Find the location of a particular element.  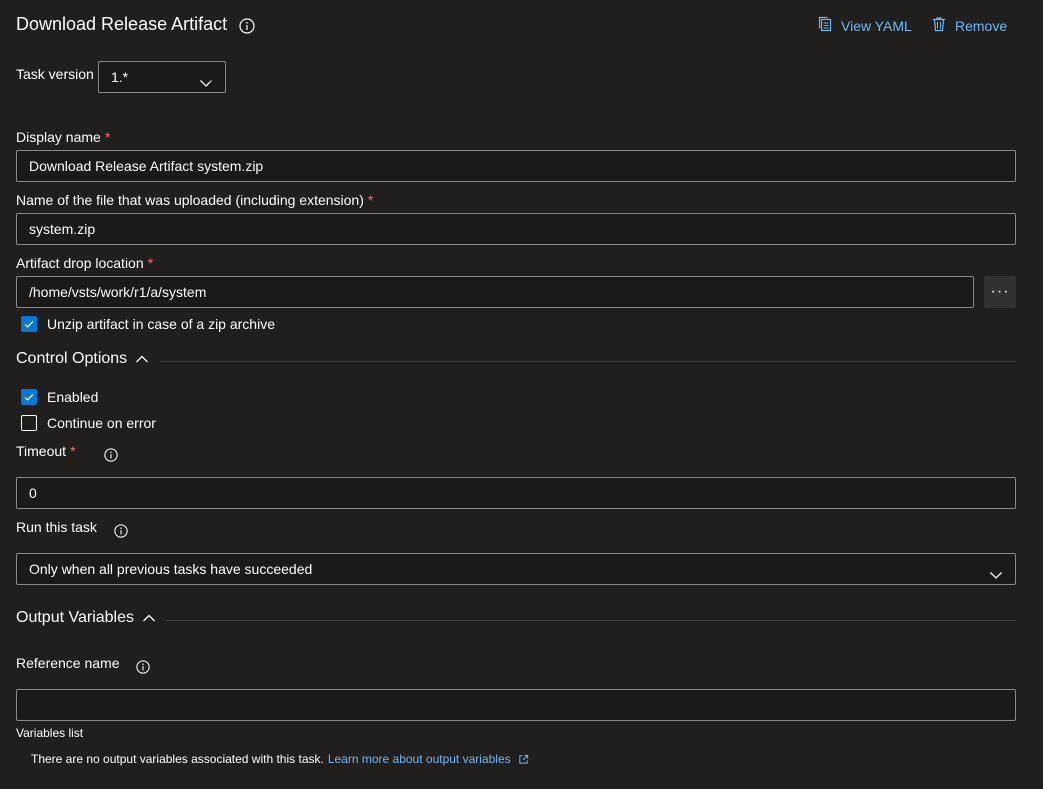

continue-on-error-label: Continue on error is located at coordinates (101, 423).